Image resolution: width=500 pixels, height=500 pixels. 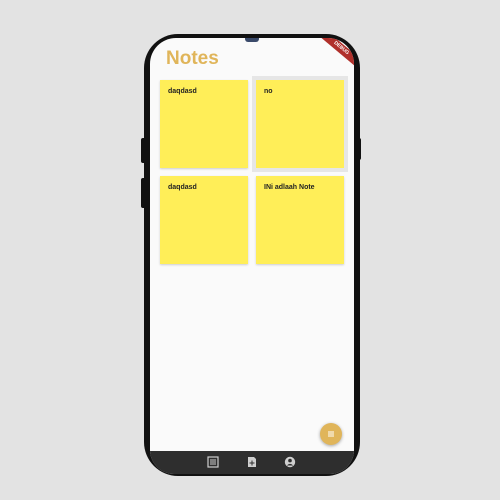 I want to click on page-title: Notes, so click(x=192, y=58).